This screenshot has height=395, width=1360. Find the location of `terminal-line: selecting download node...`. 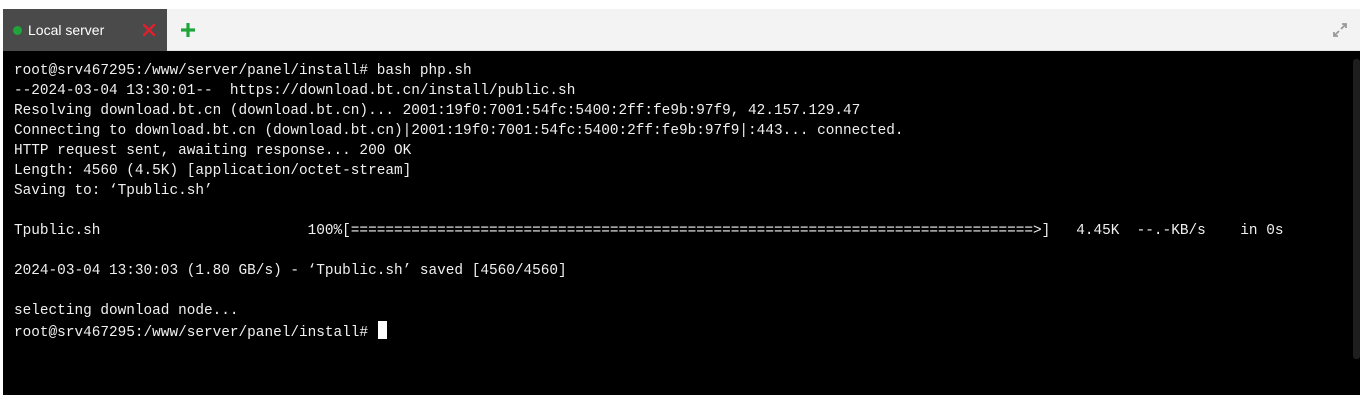

terminal-line: selecting download node... is located at coordinates (648, 311).